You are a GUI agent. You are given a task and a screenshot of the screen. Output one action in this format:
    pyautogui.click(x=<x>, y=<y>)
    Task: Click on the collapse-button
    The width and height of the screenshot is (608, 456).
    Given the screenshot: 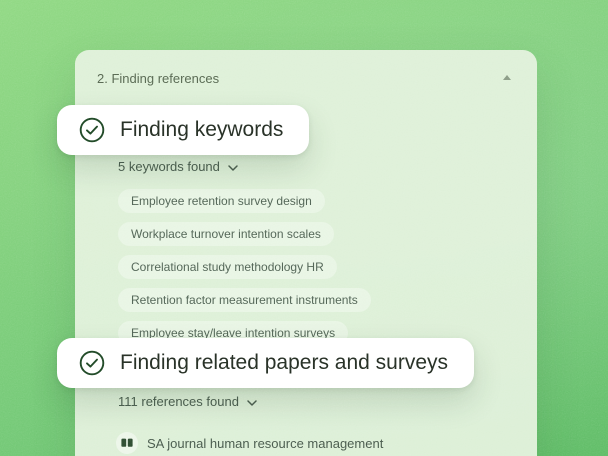 What is the action you would take?
    pyautogui.click(x=507, y=77)
    